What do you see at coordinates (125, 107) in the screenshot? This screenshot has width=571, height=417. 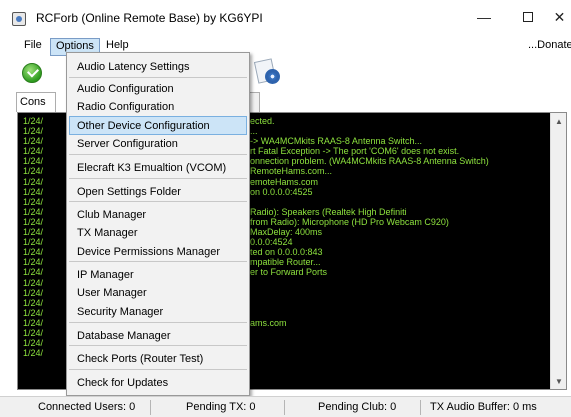 I see `menu-item-radio-configuration: Radio Configuration` at bounding box center [125, 107].